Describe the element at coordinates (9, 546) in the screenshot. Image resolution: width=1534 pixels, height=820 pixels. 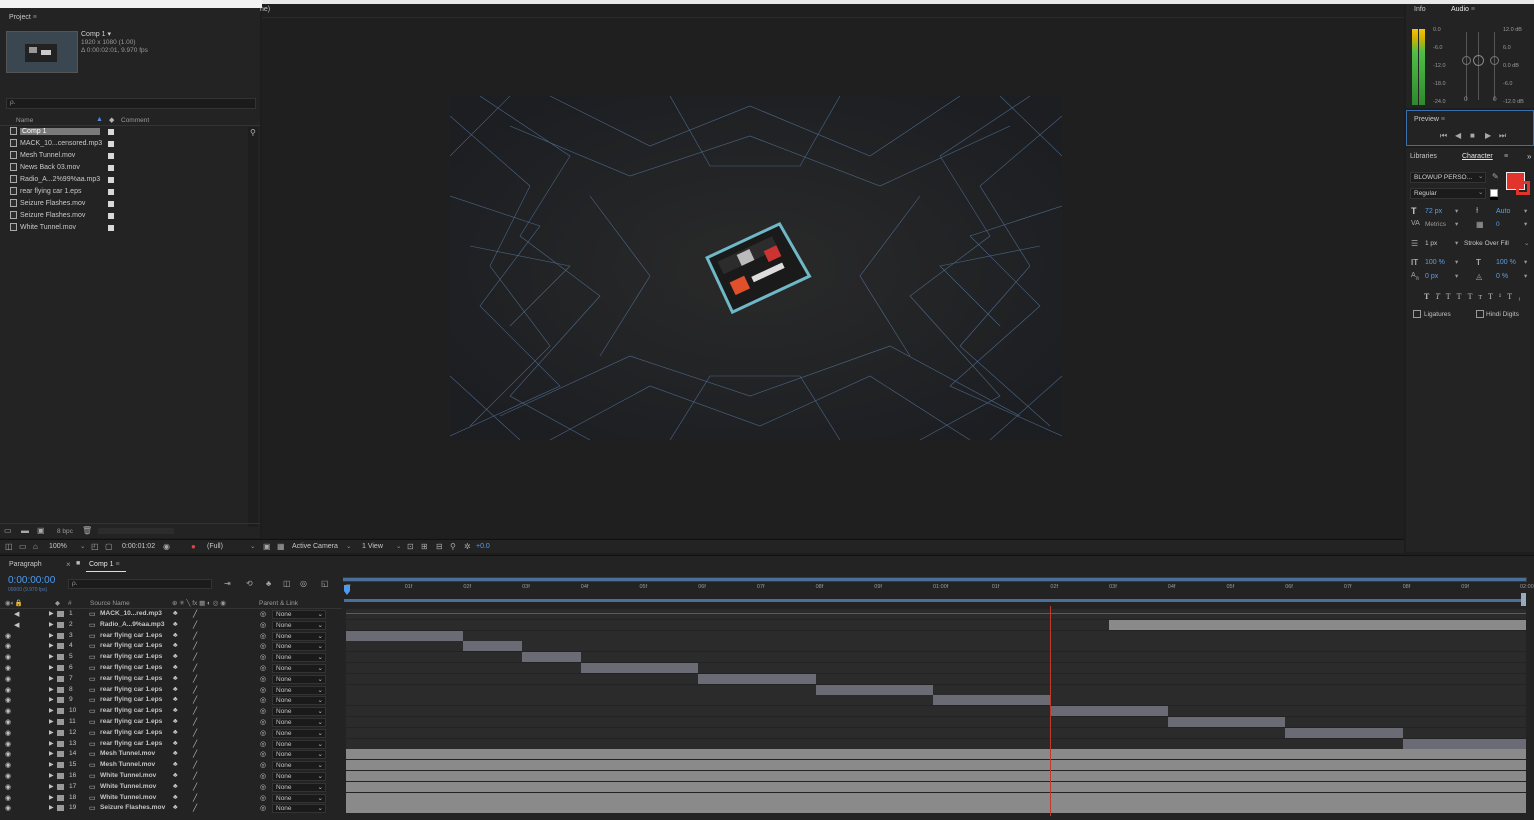
I see `always-preview-icon: ◫` at that location.